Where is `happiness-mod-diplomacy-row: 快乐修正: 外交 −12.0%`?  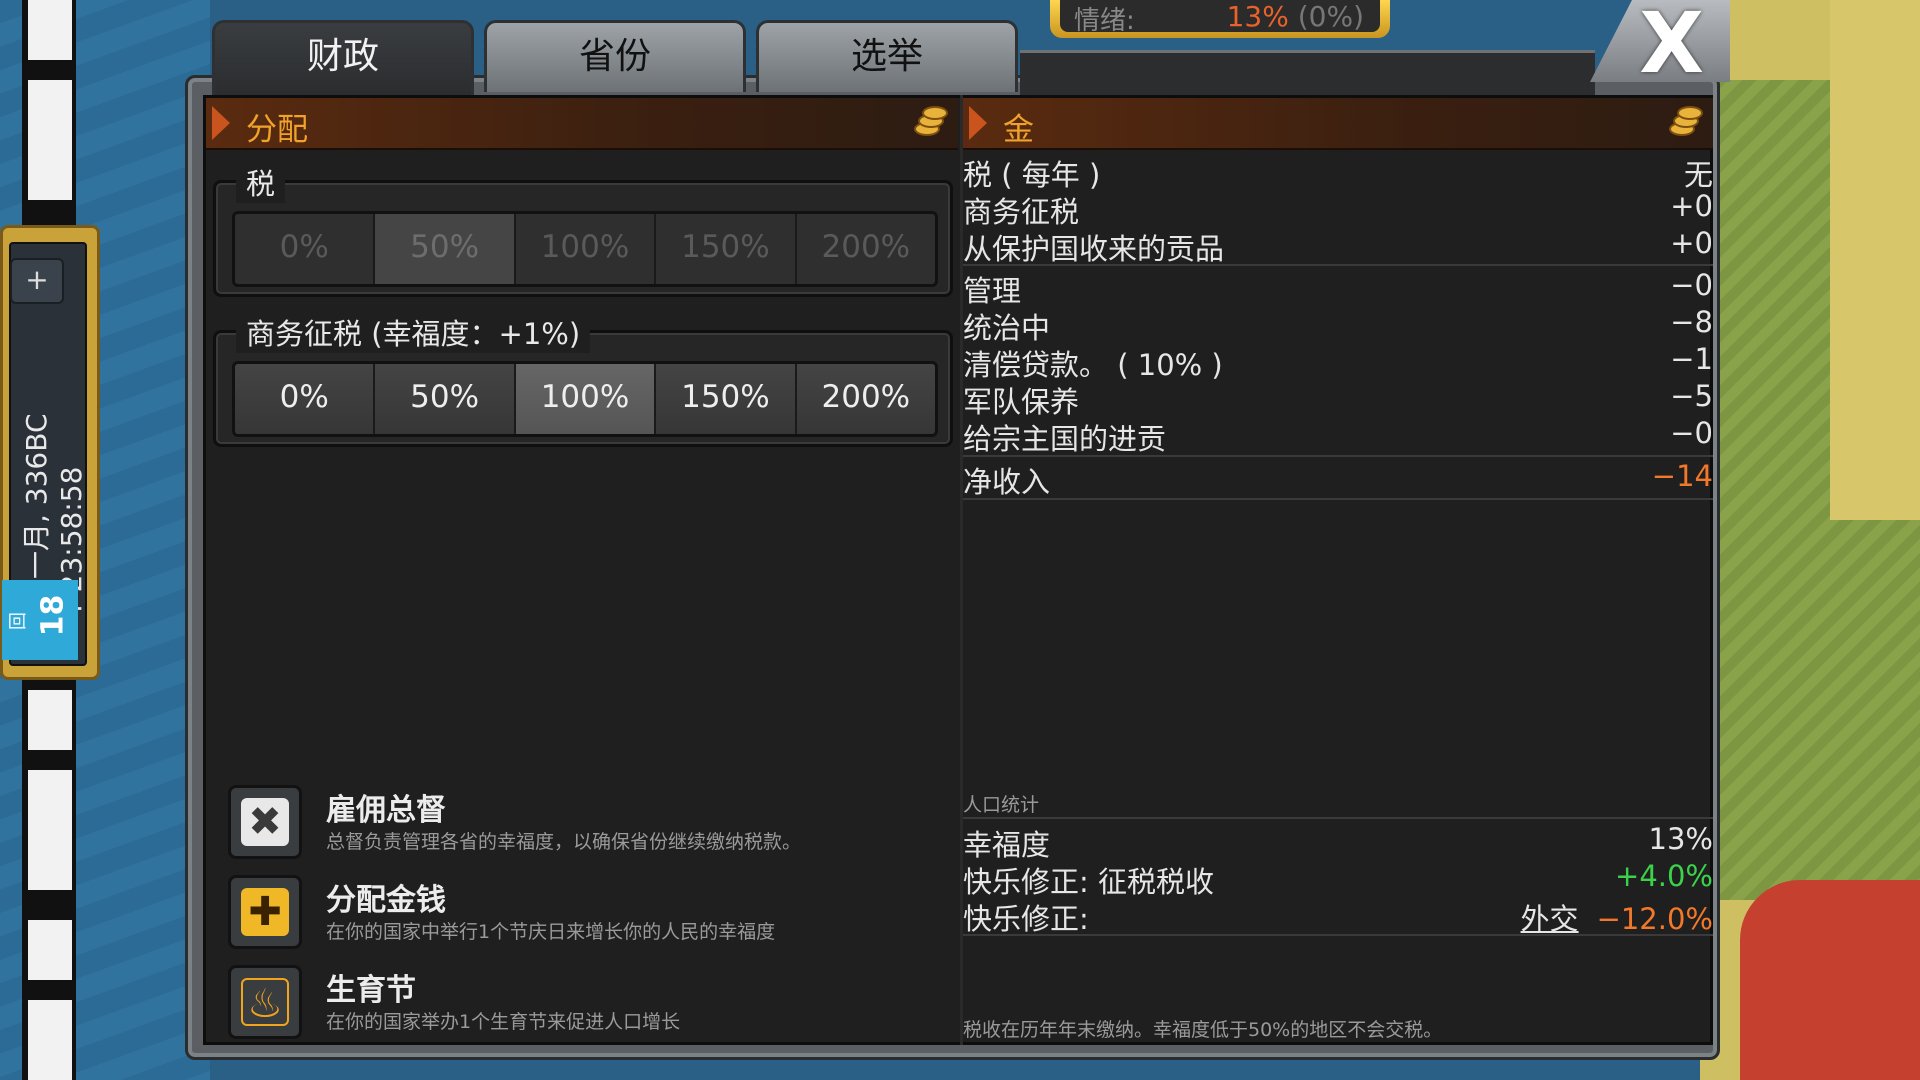 happiness-mod-diplomacy-row: 快乐修正: 外交 −12.0% is located at coordinates (1338, 916).